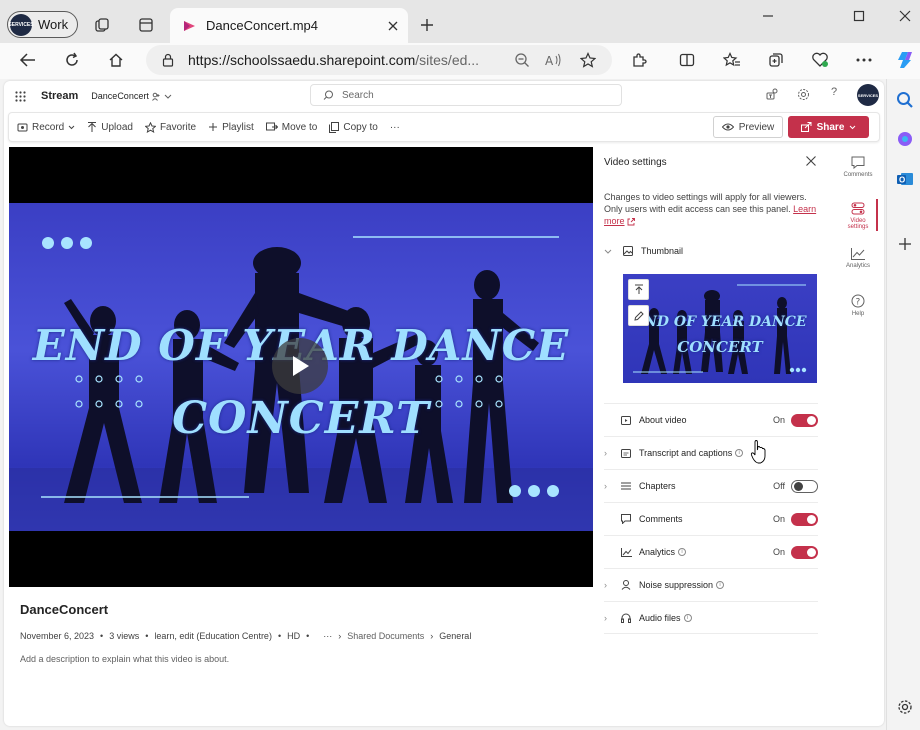 Image resolution: width=920 pixels, height=730 pixels. Describe the element at coordinates (102, 25) in the screenshot. I see `workspaces-icon` at that location.